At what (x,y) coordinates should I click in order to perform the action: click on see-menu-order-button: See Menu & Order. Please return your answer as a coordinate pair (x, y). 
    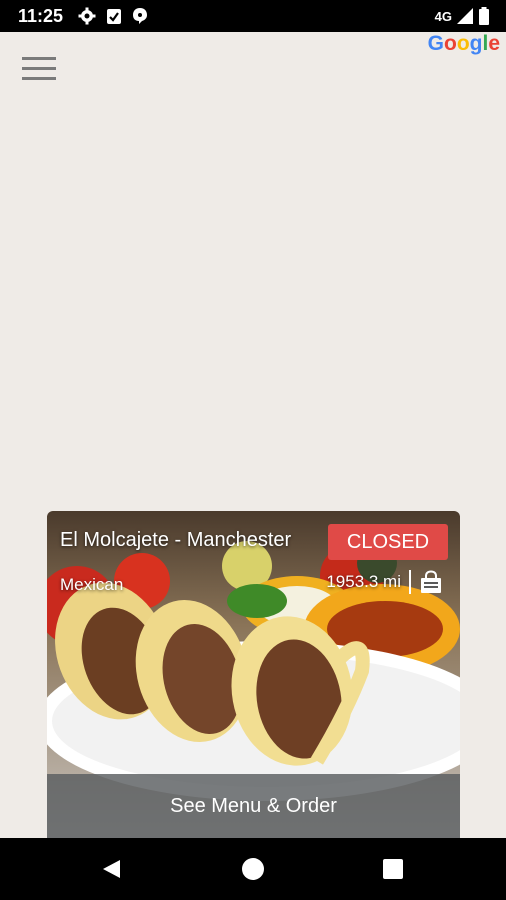
    Looking at the image, I should click on (253, 806).